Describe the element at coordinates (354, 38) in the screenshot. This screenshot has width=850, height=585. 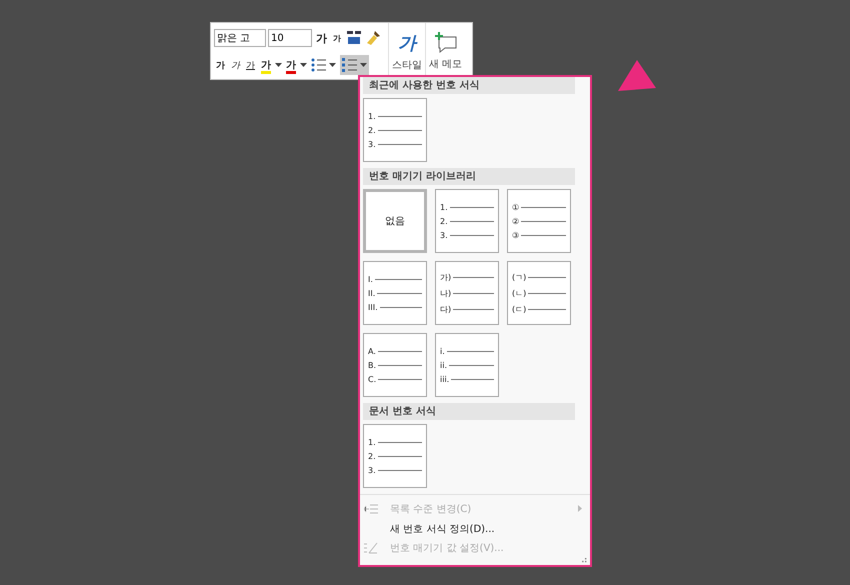
I see `phonetic-guide-icon` at that location.